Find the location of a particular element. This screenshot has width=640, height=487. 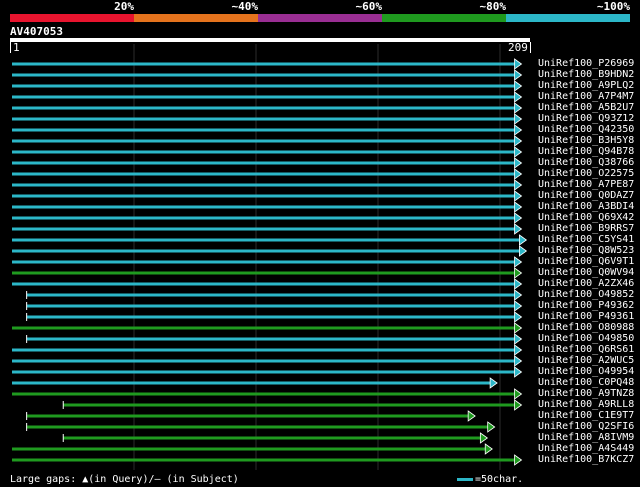

hit-label: UniRef100_Q2SFI6 is located at coordinates (586, 426).